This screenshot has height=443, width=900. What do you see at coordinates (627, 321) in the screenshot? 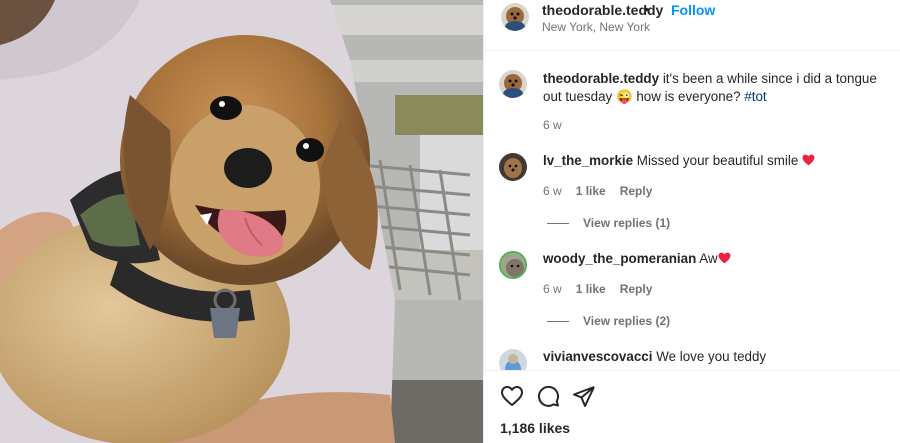
I see `view-replies-label: View replies (2)` at bounding box center [627, 321].